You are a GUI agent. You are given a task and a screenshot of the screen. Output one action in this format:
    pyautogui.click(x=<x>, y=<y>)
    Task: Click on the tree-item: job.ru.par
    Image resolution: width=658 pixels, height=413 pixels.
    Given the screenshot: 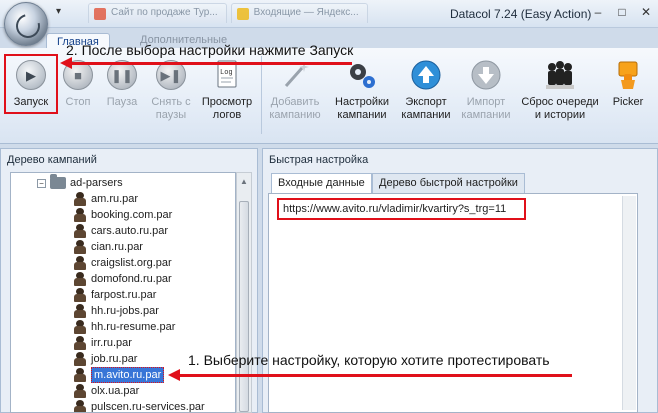 What is the action you would take?
    pyautogui.click(x=105, y=359)
    